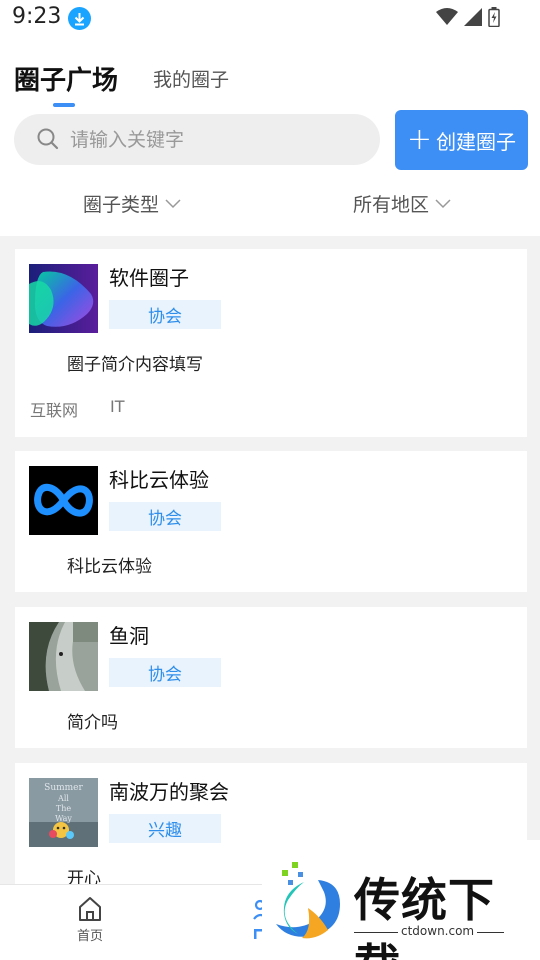 The height and width of the screenshot is (960, 540). I want to click on circle-tag: IT, so click(117, 406).